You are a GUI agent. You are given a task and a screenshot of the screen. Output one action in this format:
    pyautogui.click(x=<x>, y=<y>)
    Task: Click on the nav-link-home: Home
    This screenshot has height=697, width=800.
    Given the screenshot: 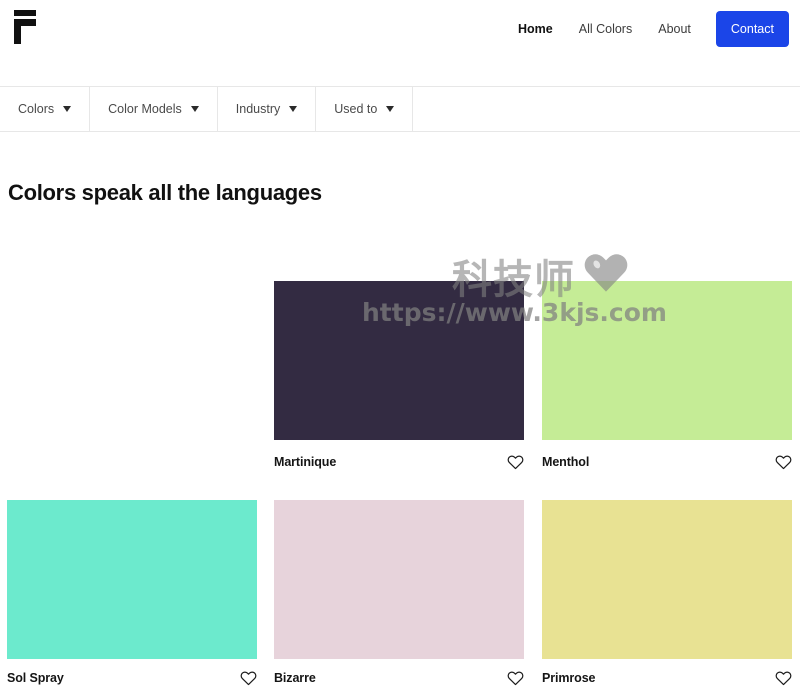 What is the action you would take?
    pyautogui.click(x=535, y=29)
    